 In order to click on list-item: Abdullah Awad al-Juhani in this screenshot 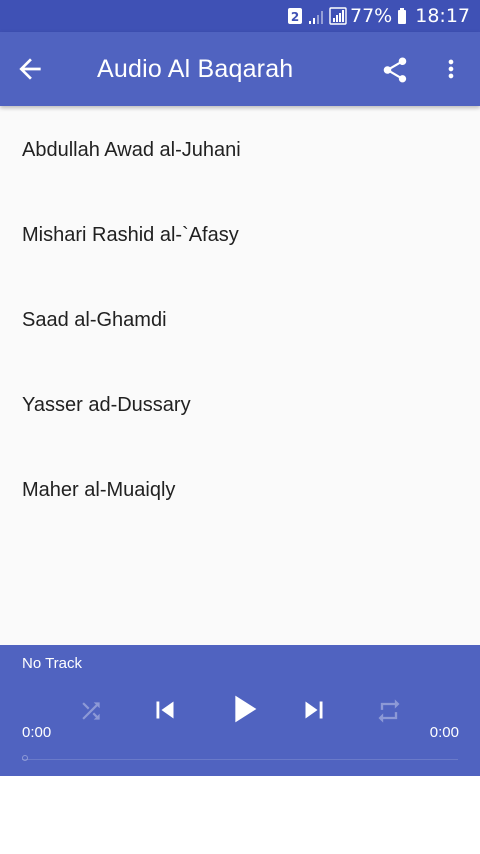, I will do `click(240, 150)`.